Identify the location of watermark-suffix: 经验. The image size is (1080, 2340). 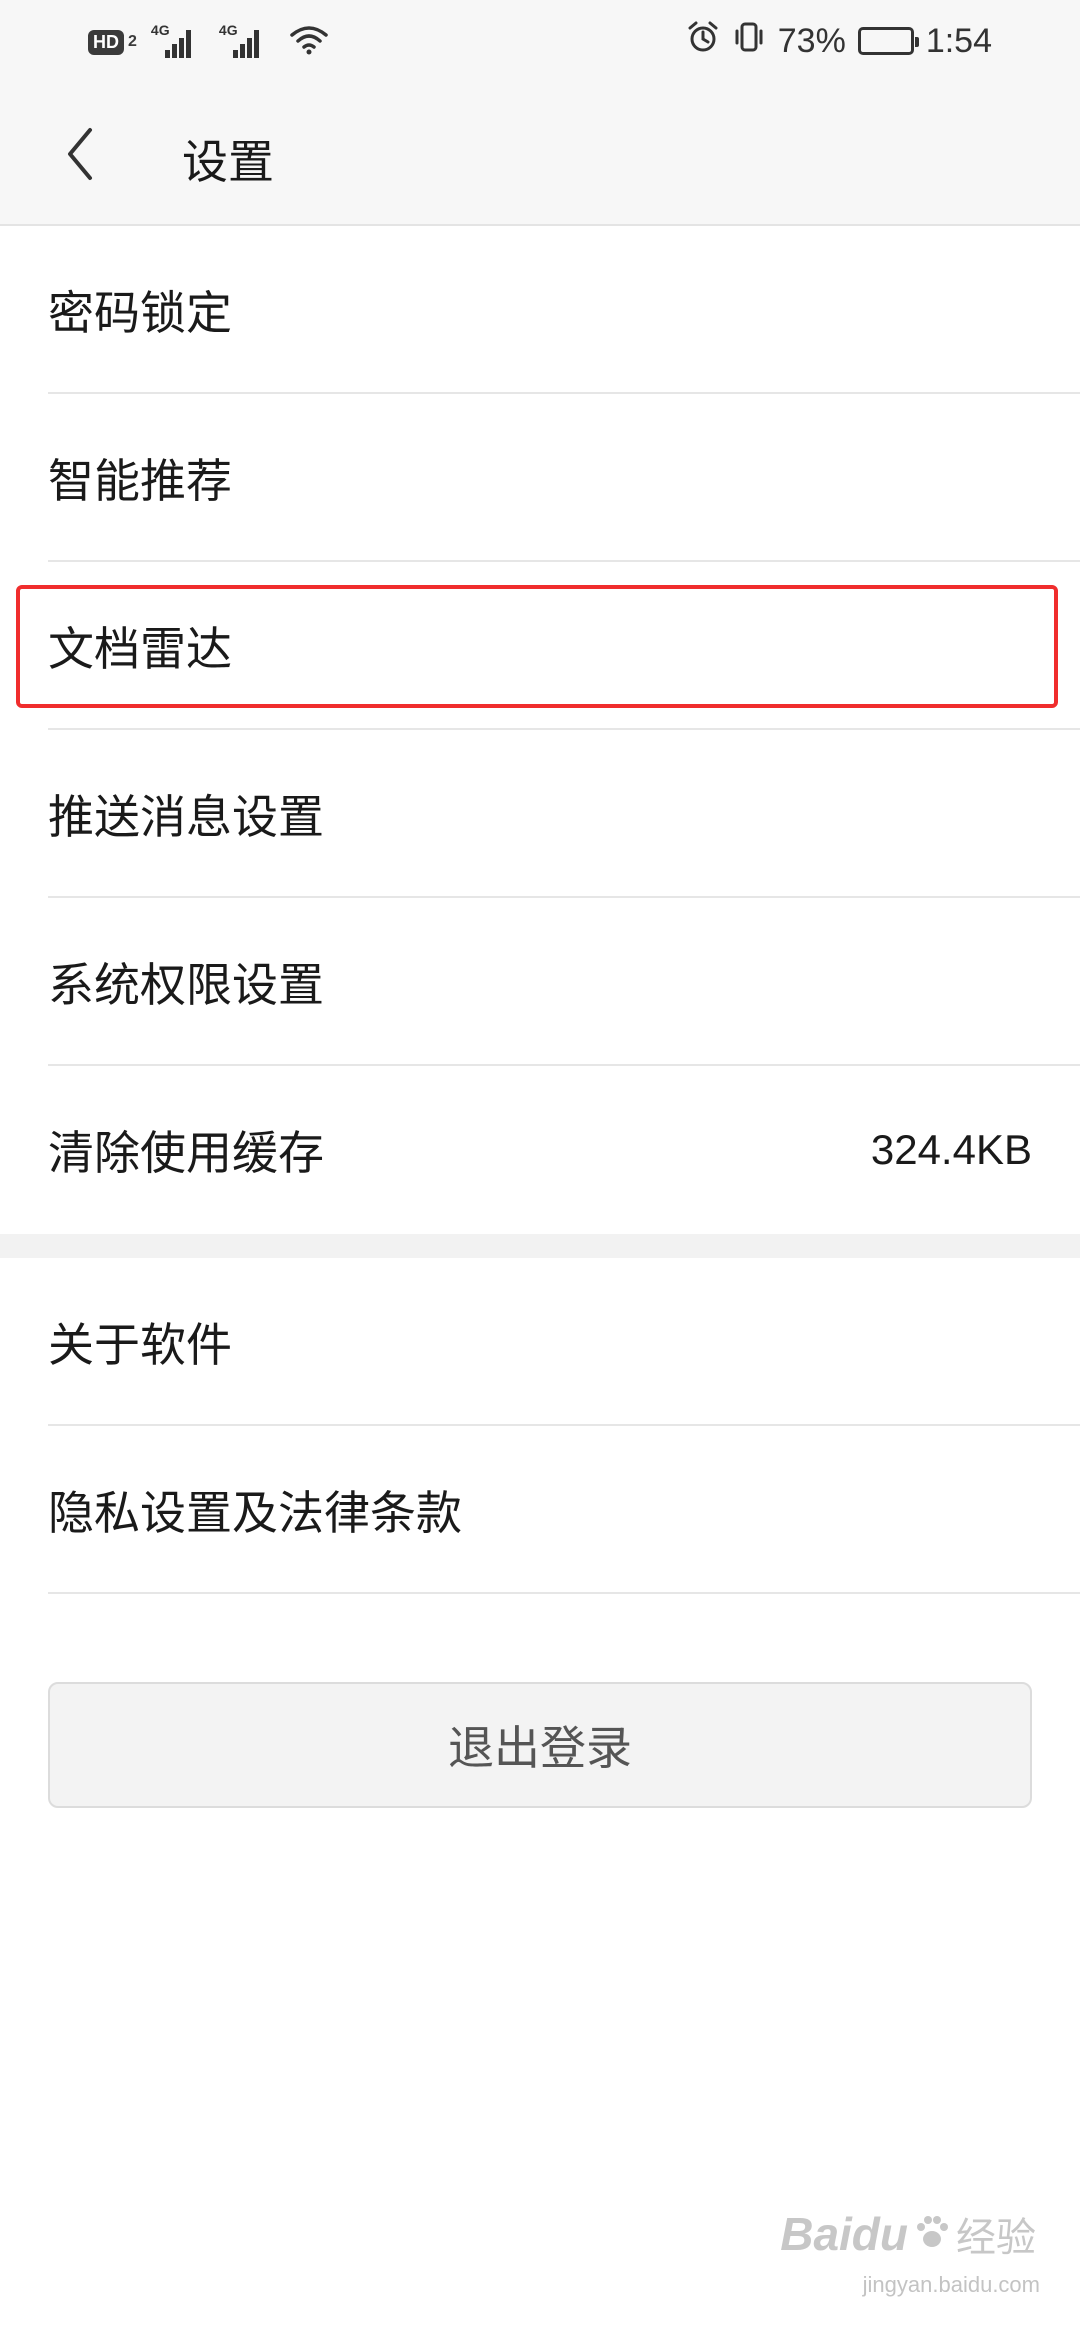
(996, 2238).